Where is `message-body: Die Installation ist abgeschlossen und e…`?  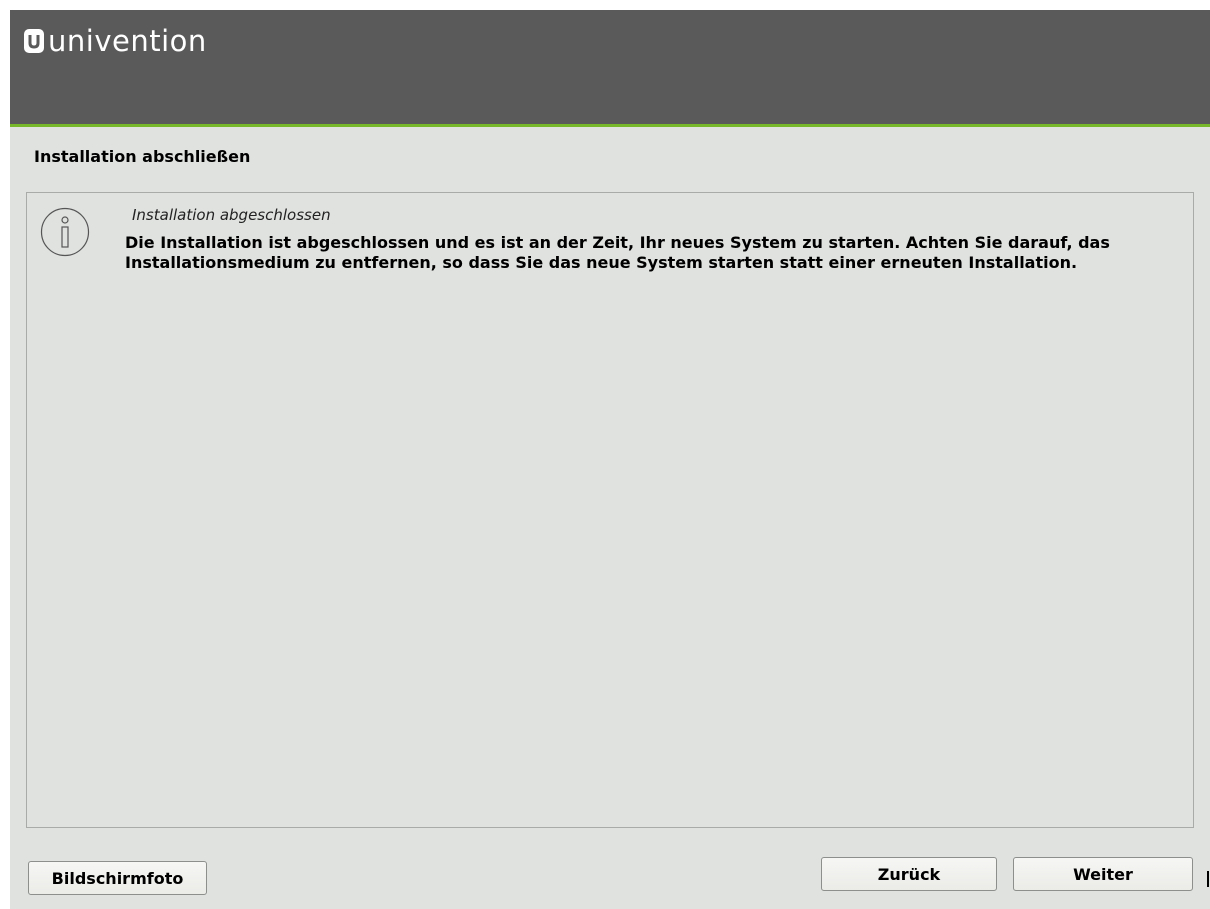
message-body: Die Installation ist abgeschlossen und e… is located at coordinates (617, 252).